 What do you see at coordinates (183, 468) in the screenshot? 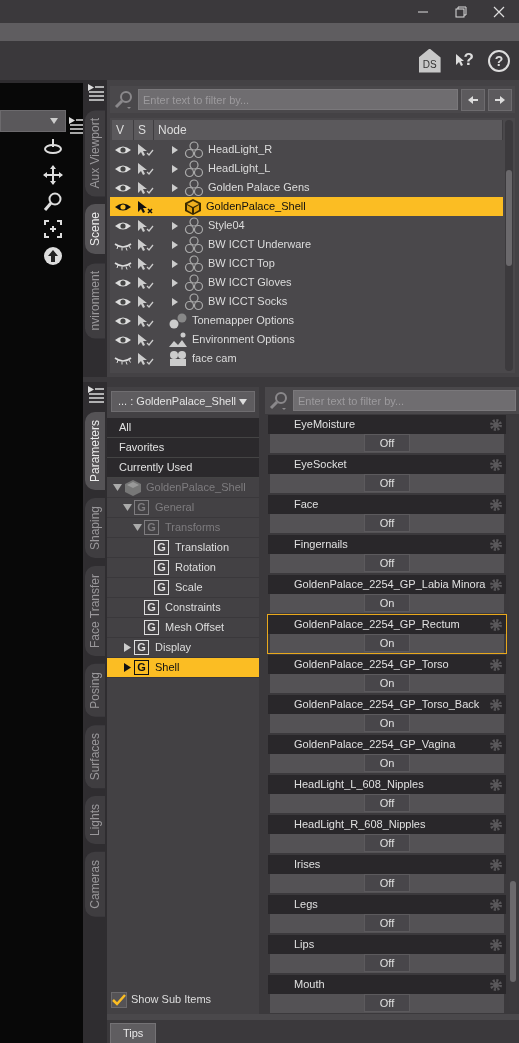
I see `filter-item: Currently Used` at bounding box center [183, 468].